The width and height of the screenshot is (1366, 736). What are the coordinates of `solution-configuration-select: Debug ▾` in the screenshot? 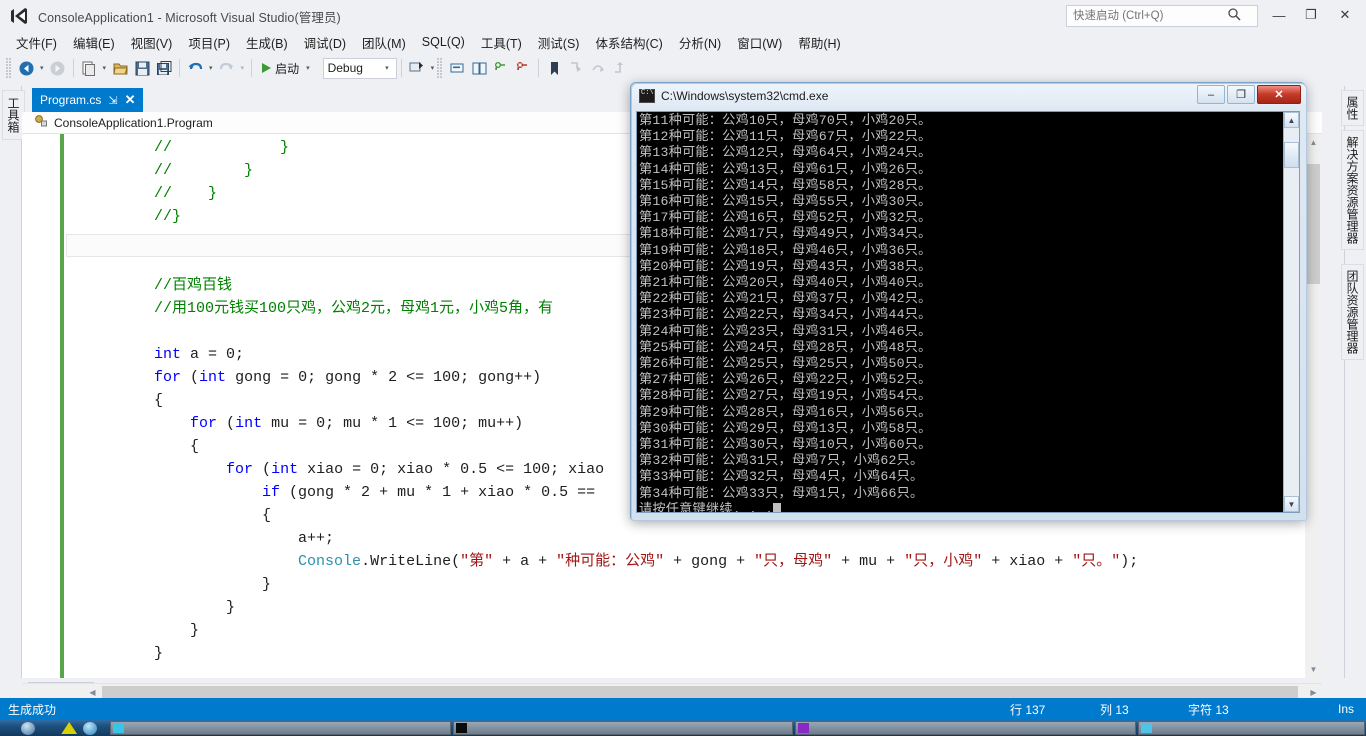 It's located at (359, 68).